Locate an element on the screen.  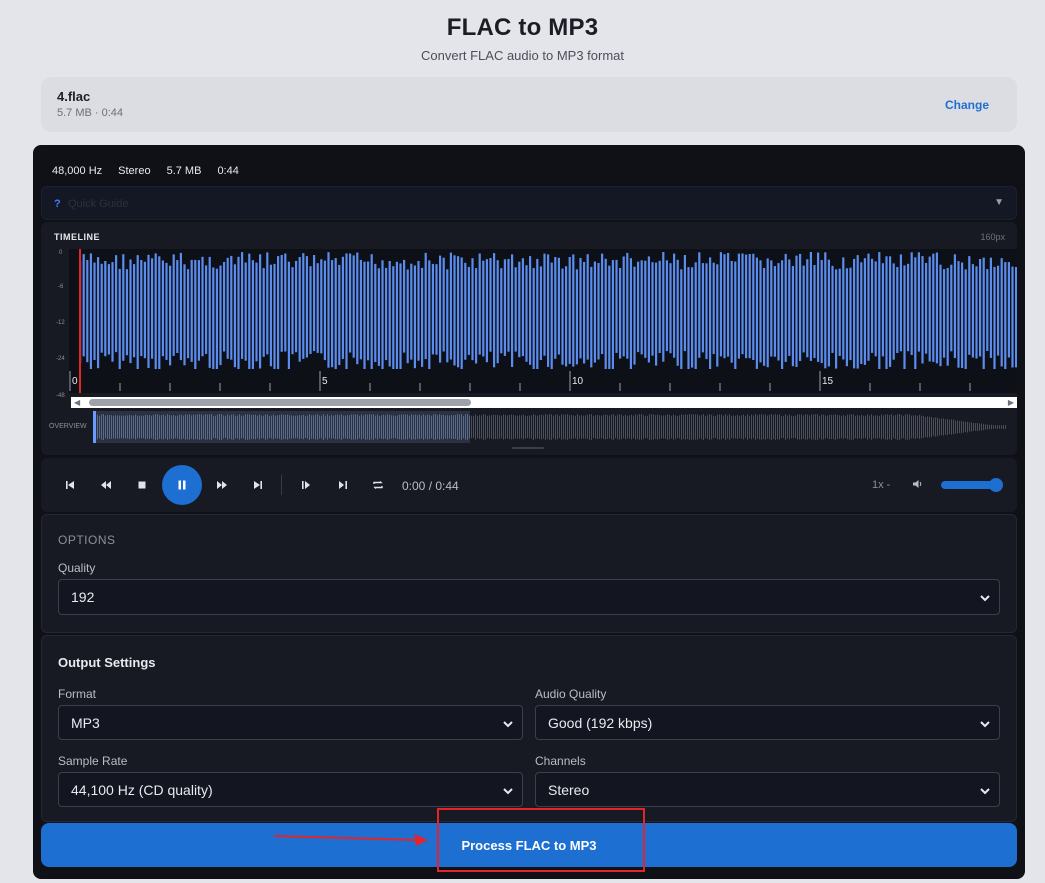
scroll-right-icon: ▶ is located at coordinates (1011, 402).